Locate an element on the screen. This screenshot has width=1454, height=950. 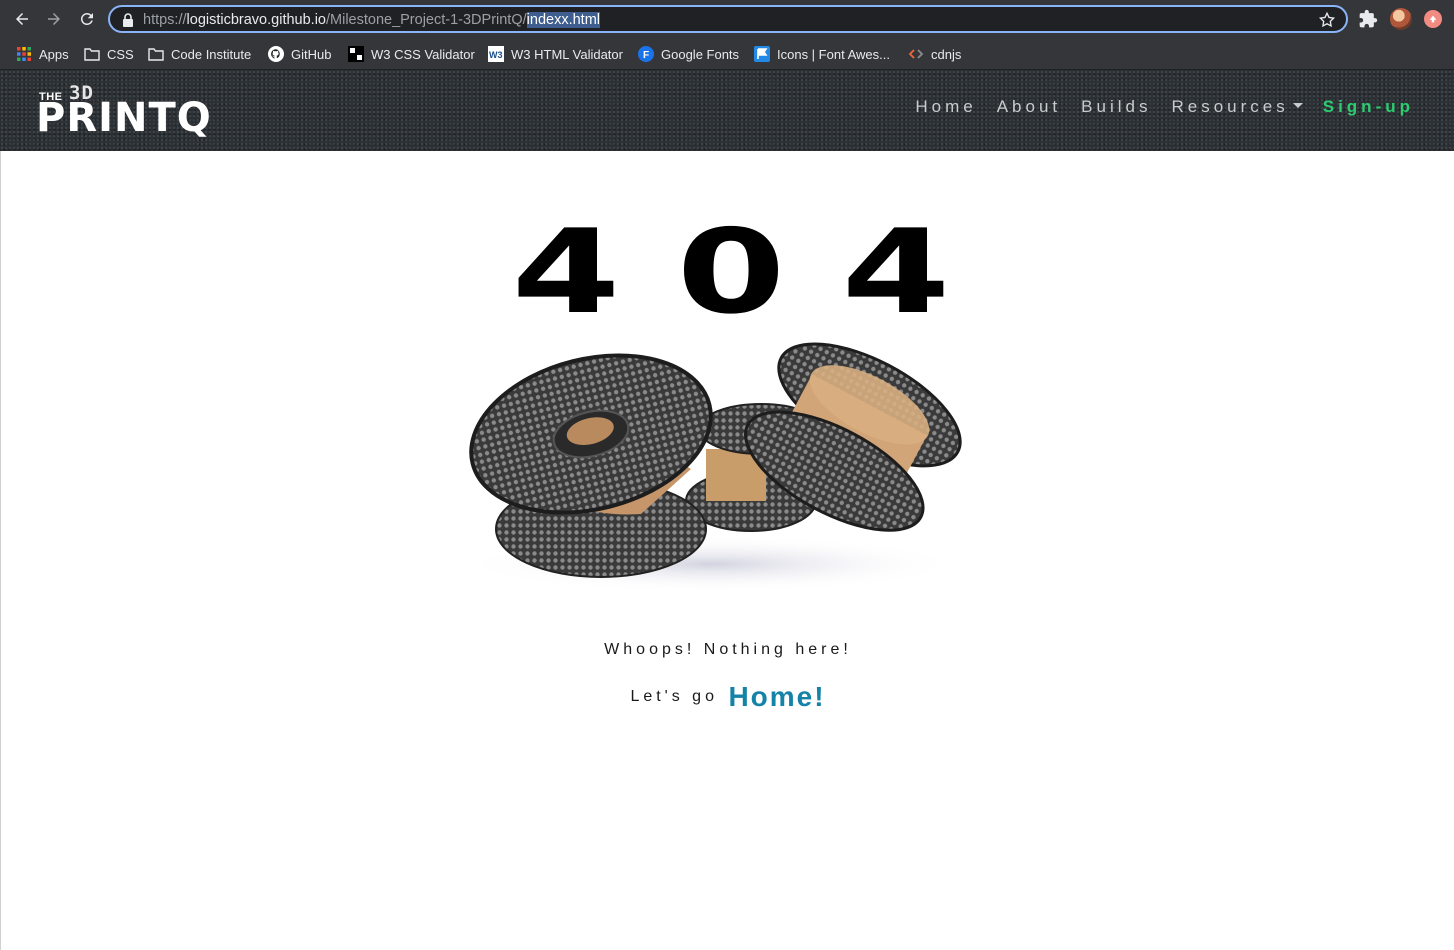
forward-button is located at coordinates (54, 19).